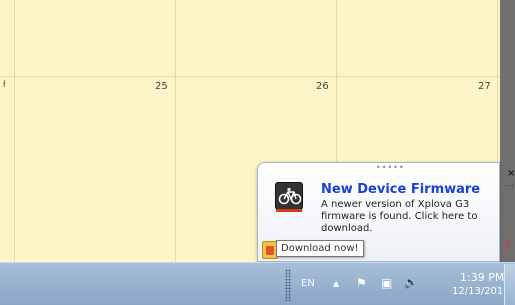  Describe the element at coordinates (289, 210) in the screenshot. I see `icon-accent-bar` at that location.